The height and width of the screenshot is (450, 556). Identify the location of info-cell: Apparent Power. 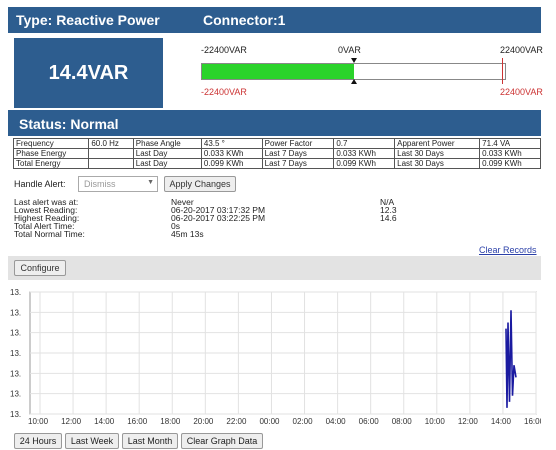
(437, 143).